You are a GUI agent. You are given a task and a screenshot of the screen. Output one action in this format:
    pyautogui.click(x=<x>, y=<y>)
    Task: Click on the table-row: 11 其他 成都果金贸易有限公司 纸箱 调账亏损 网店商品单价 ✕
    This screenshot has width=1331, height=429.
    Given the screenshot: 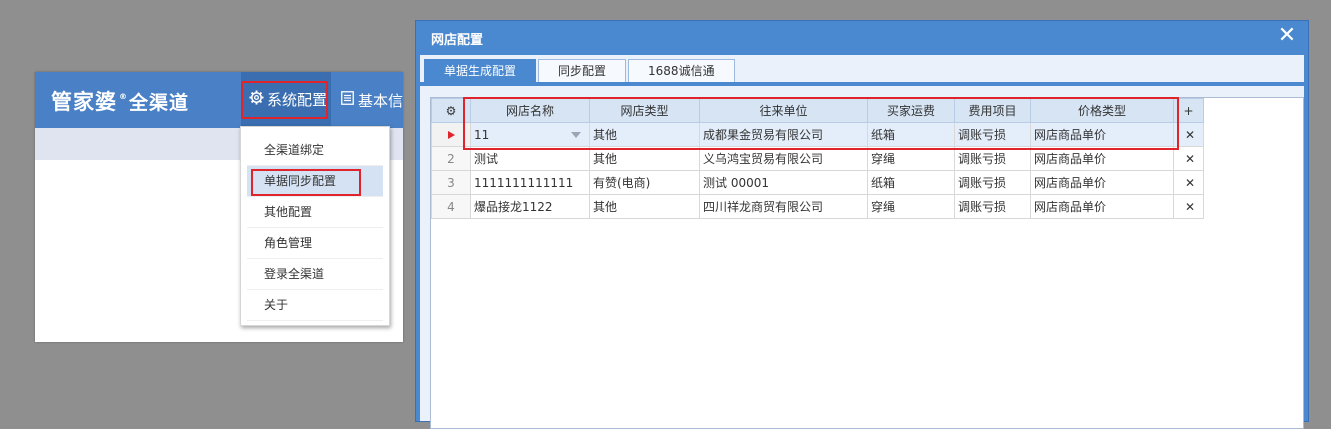 What is the action you would take?
    pyautogui.click(x=817, y=134)
    